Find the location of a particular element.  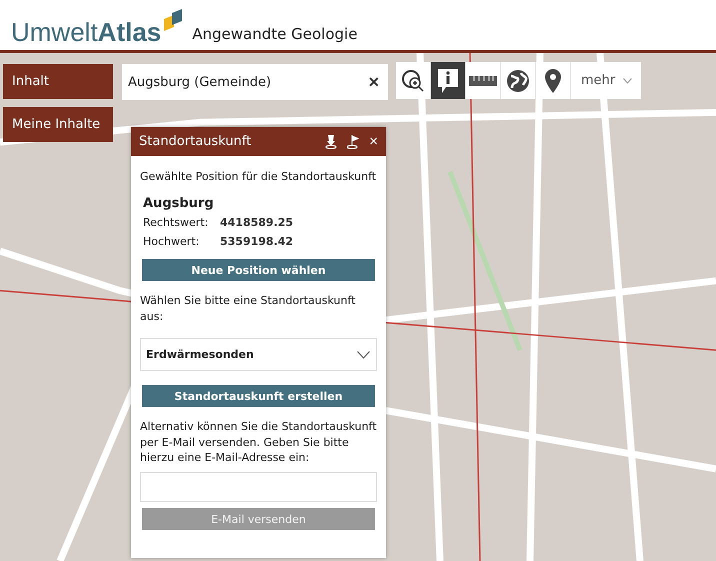

intro-text: Gewählte Position für die Standortauskunft is located at coordinates (258, 176).